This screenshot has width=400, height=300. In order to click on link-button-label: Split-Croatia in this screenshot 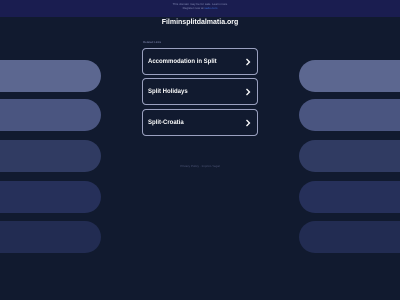, I will do `click(166, 122)`.